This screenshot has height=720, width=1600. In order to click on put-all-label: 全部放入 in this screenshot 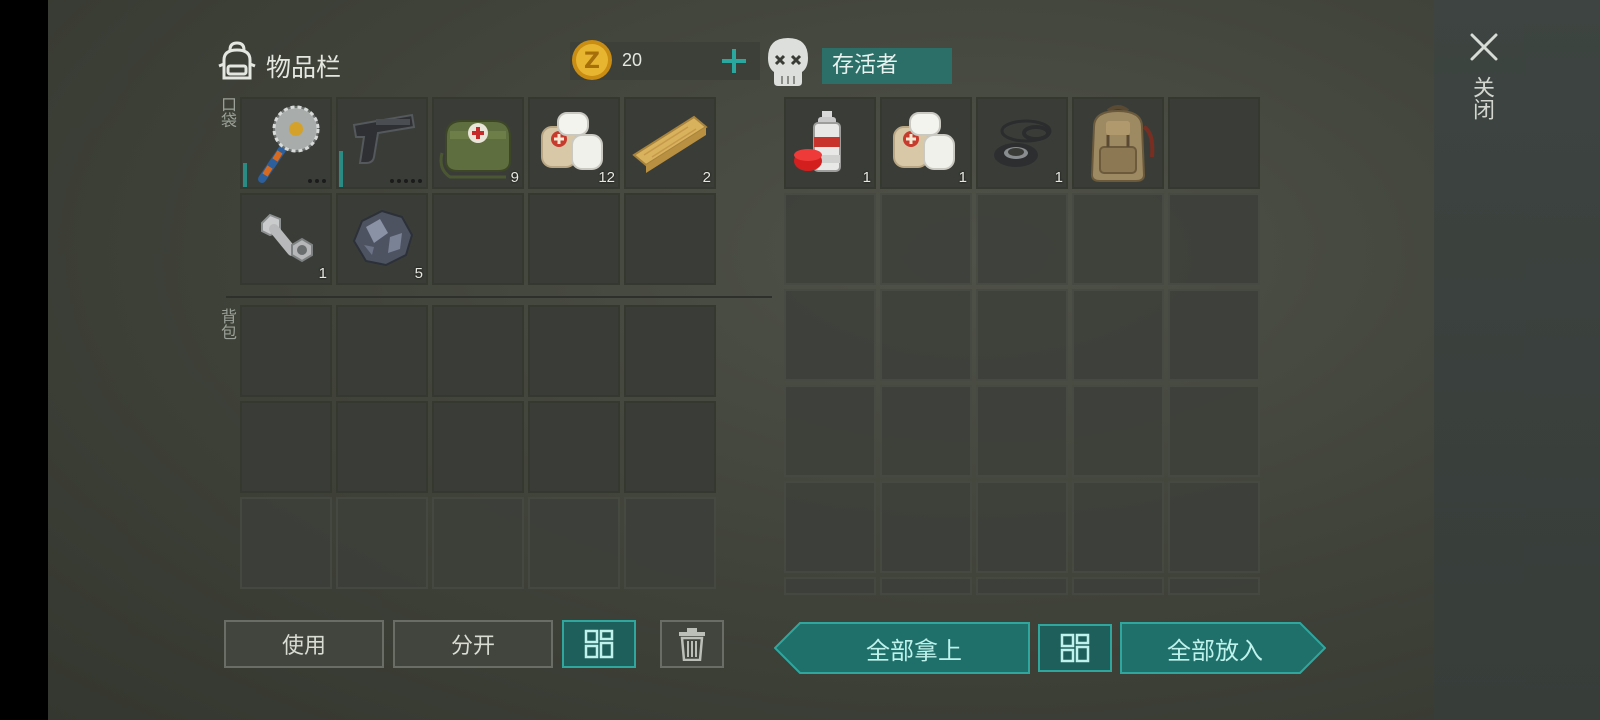, I will do `click(1215, 650)`.